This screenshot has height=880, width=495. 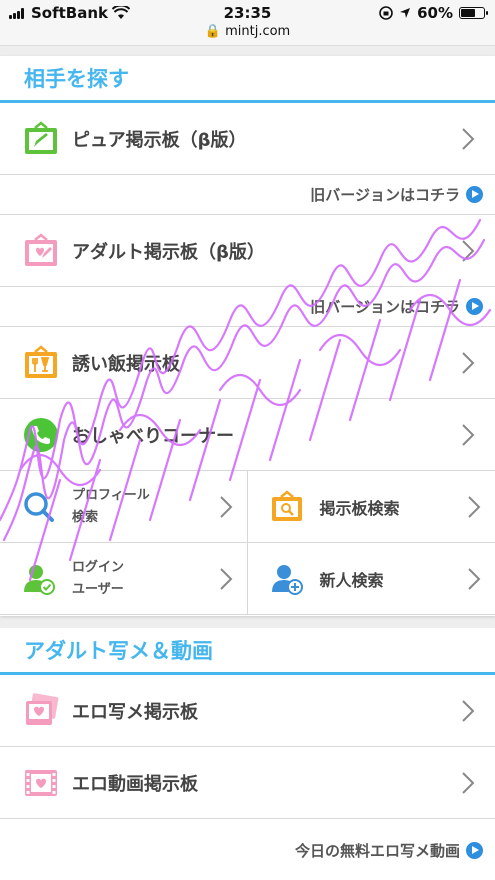 What do you see at coordinates (351, 580) in the screenshot?
I see `newcomer-search-label: 新人検索` at bounding box center [351, 580].